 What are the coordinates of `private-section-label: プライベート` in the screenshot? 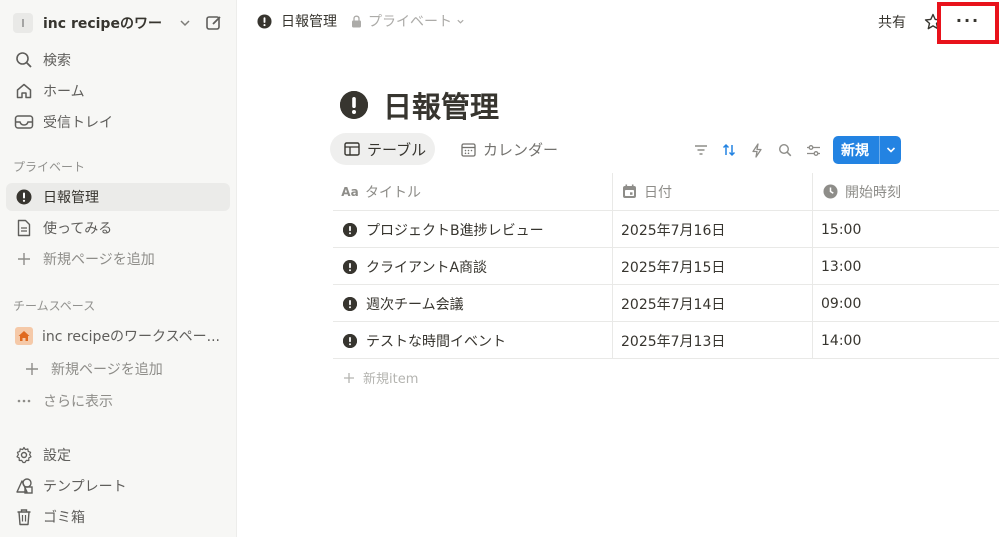 It's located at (49, 166).